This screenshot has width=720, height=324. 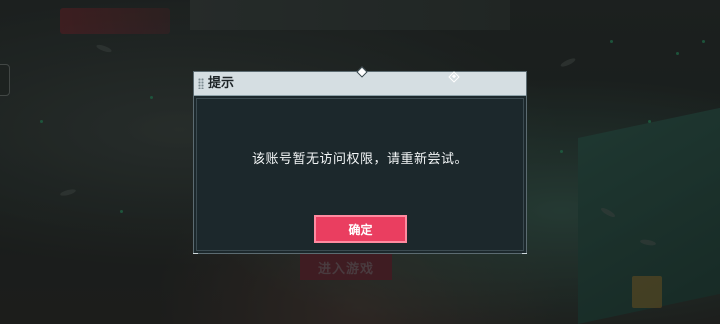 I want to click on dialog-message: 该账号暂无访问权限，请重新尝试。, so click(x=359, y=159).